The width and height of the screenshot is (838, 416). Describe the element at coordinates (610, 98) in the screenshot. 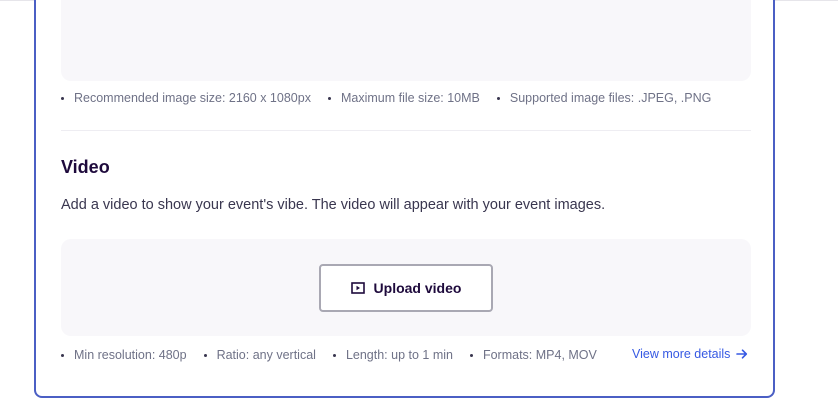

I see `requirement-text: Supported image files: .JPEG, .PNG` at that location.